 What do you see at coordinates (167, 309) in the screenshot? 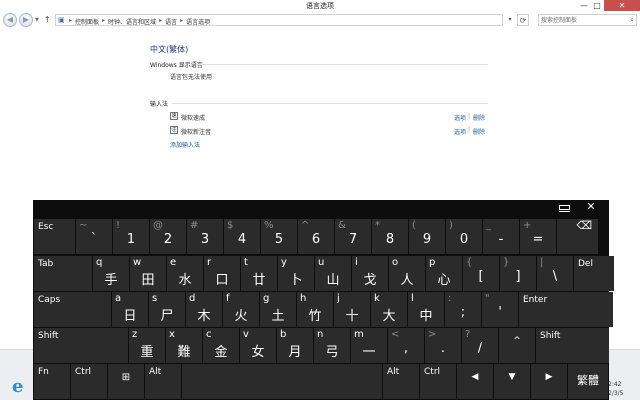
I see `key-s: s尸` at bounding box center [167, 309].